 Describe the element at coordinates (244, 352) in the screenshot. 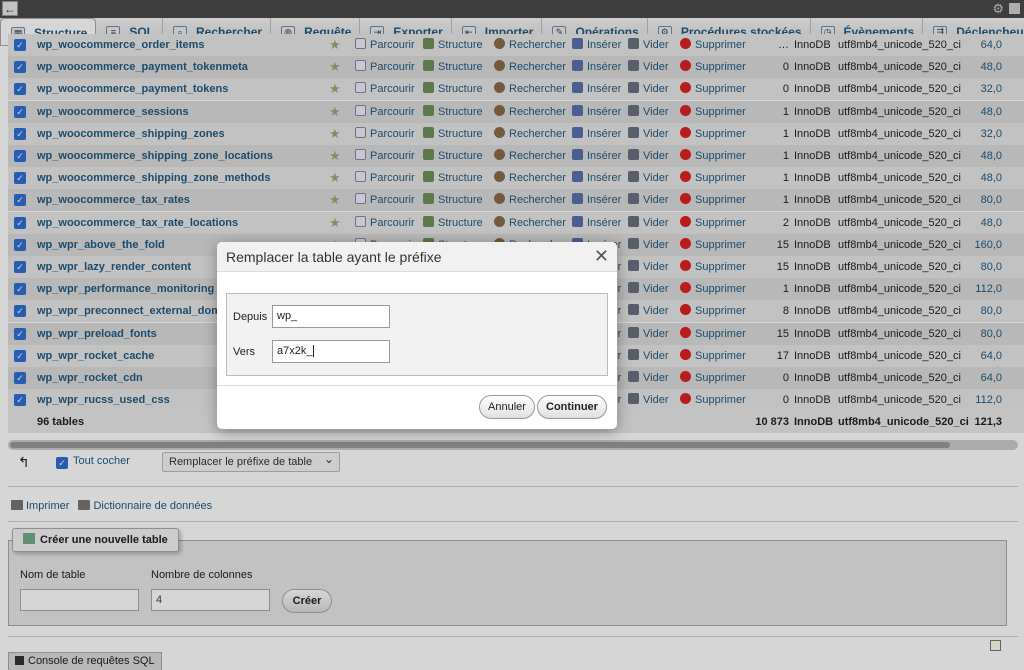

I see `to-prefix-label: Vers` at that location.